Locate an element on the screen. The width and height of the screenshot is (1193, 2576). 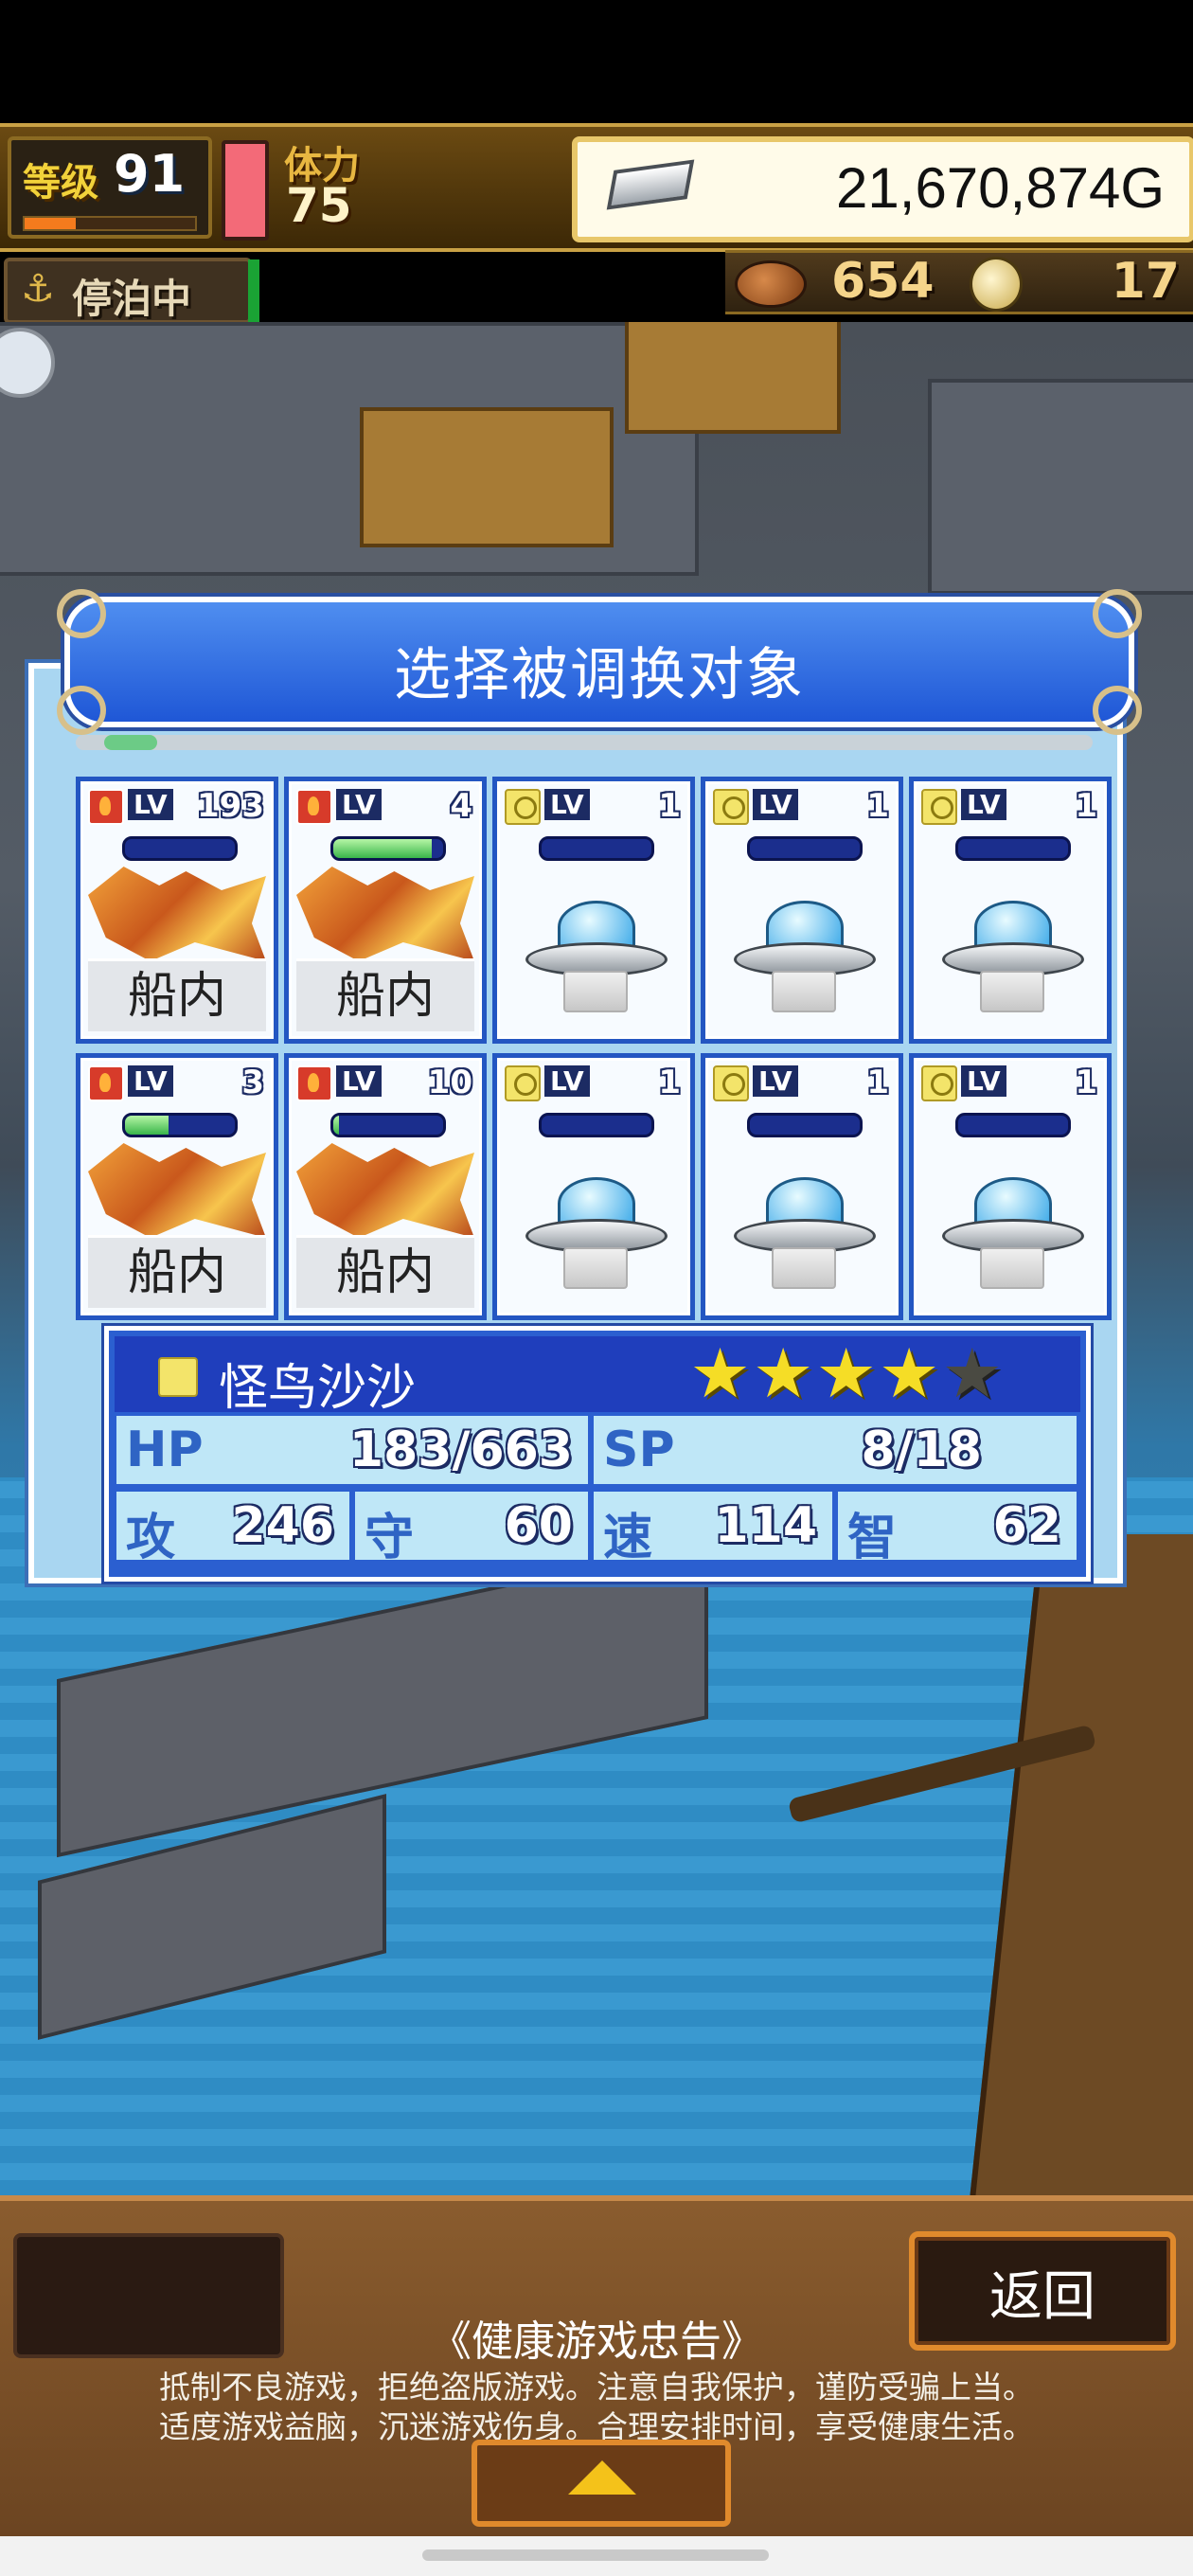
creature-name: 怪鸟沙沙 is located at coordinates (318, 1388).